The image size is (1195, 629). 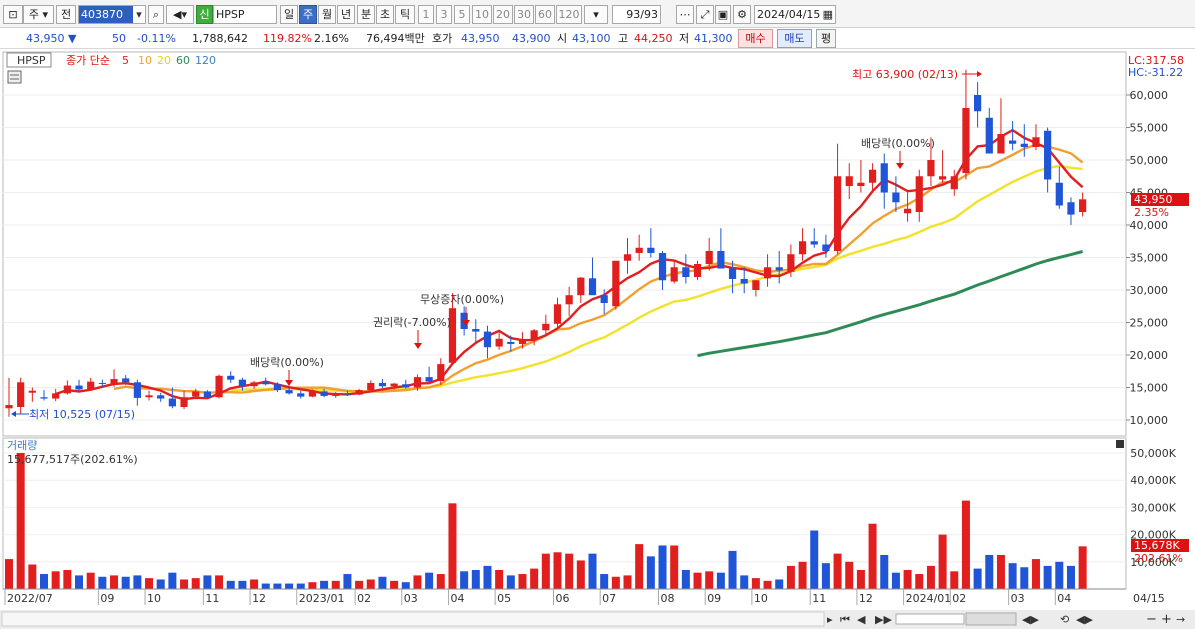 I want to click on interval-120: 120, so click(x=569, y=14).